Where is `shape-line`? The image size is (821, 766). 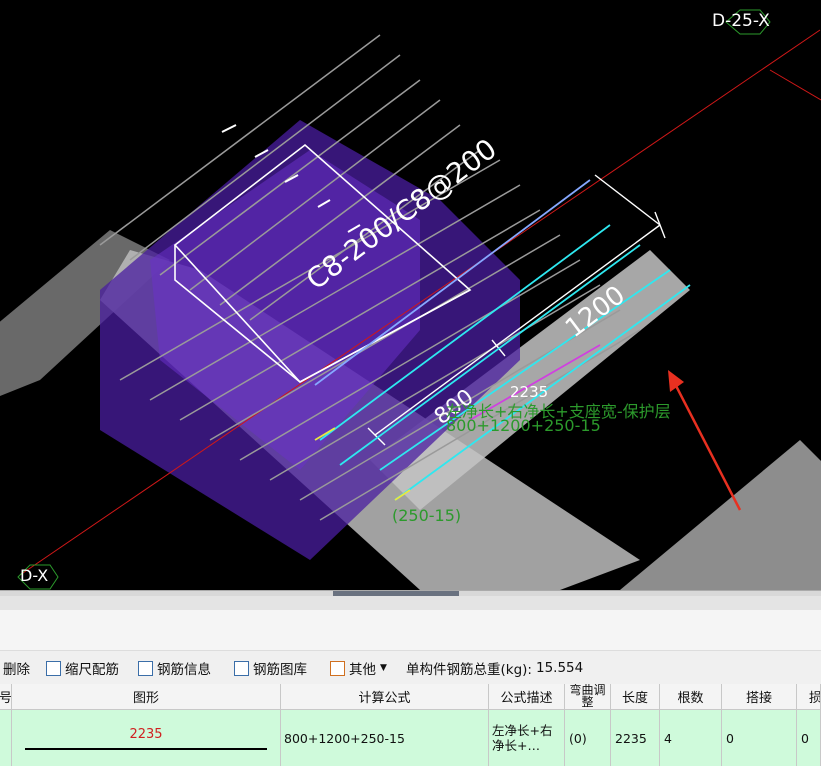 shape-line is located at coordinates (146, 748).